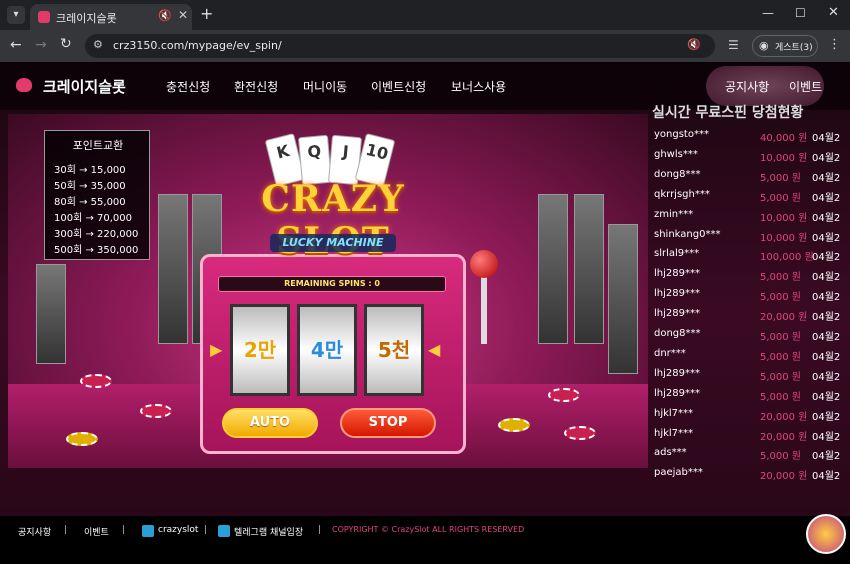 Image resolution: width=850 pixels, height=564 pixels. Describe the element at coordinates (674, 413) in the screenshot. I see `winner-name: hjkl7***` at that location.